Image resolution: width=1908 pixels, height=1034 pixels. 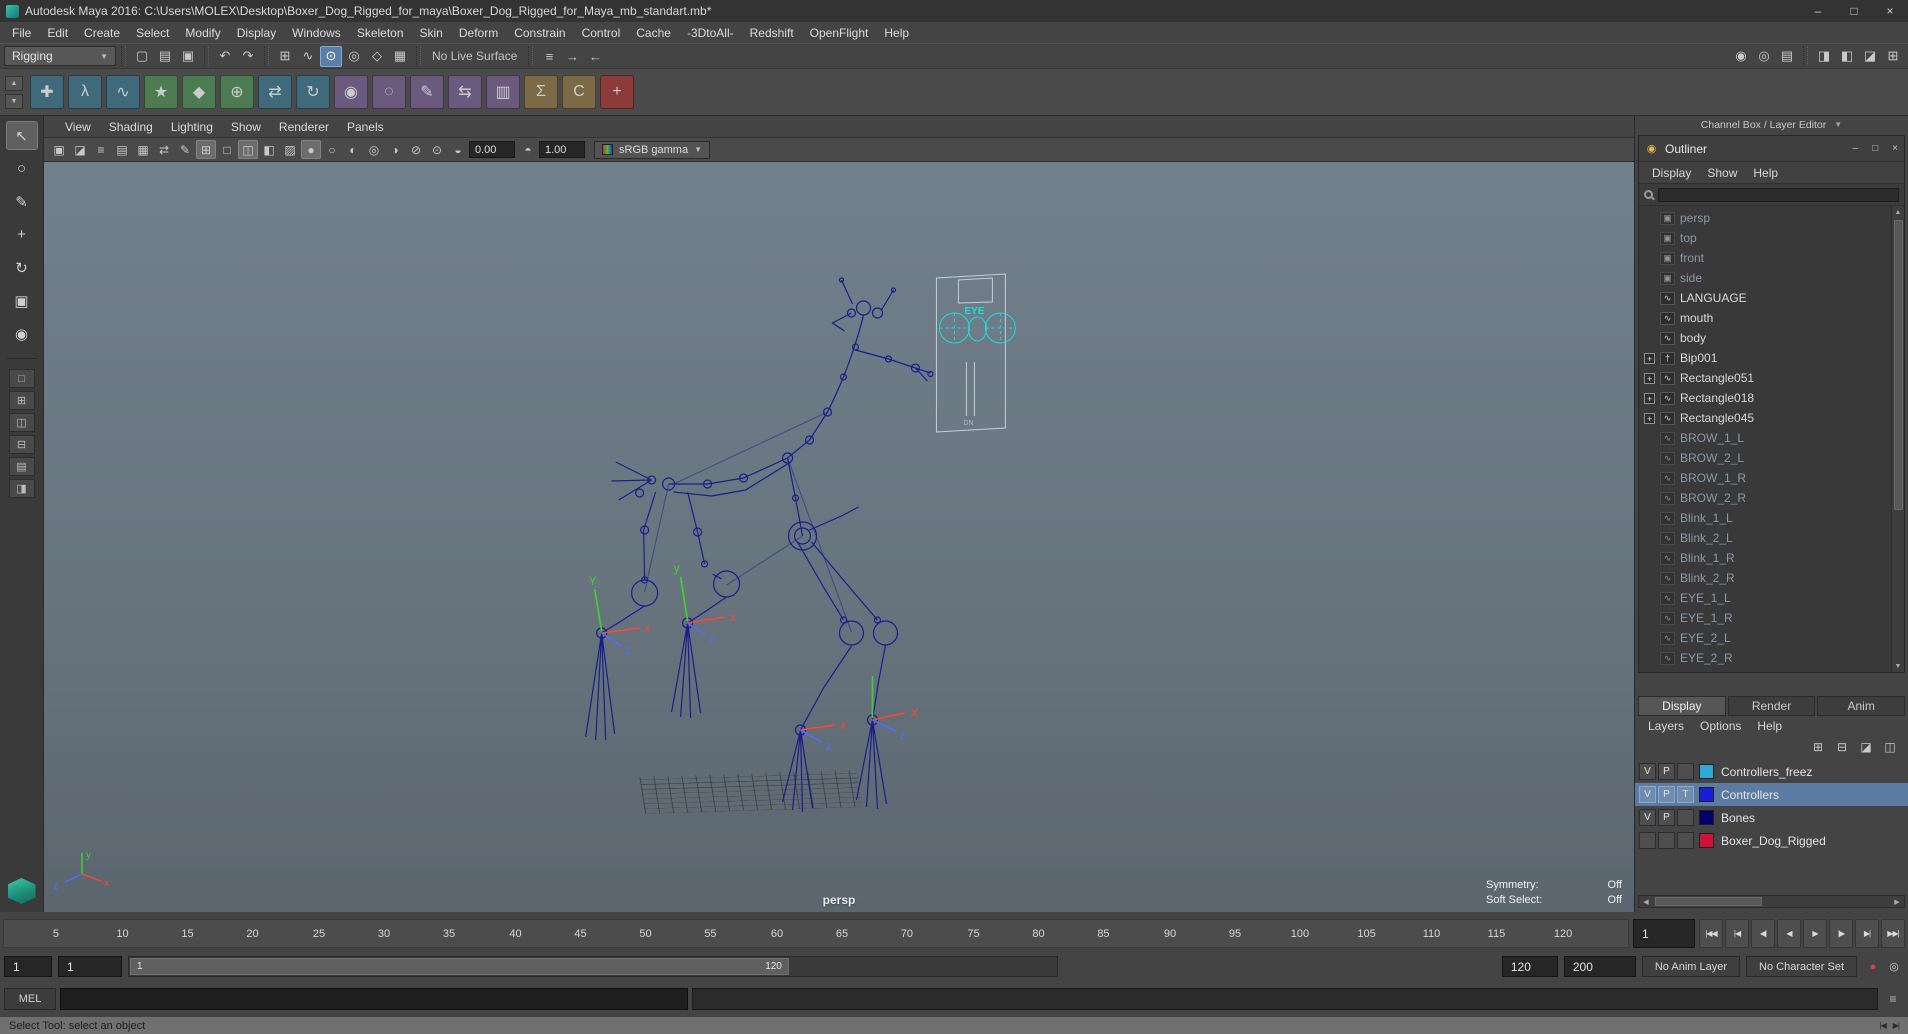 I want to click on outliner-item: ∿ Blink_1_R, so click(x=1765, y=558).